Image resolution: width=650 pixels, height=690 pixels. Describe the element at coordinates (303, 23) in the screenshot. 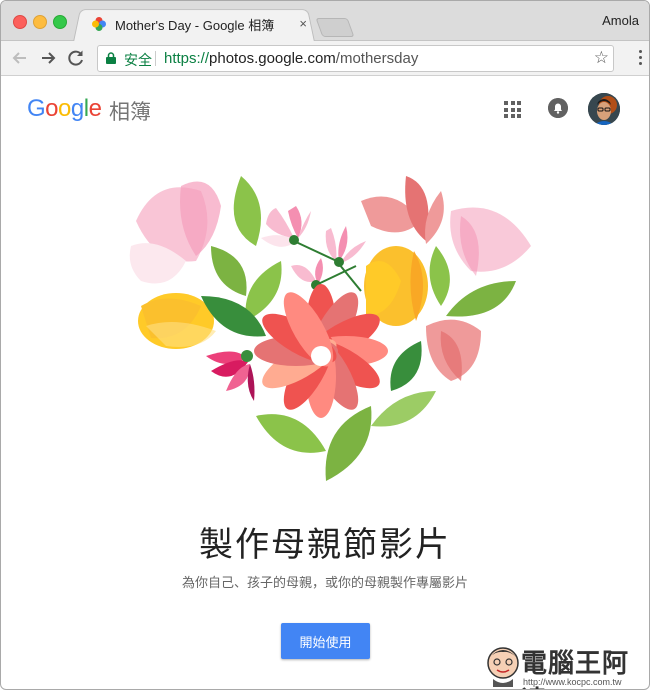

I see `tab-close-icon: ×` at that location.